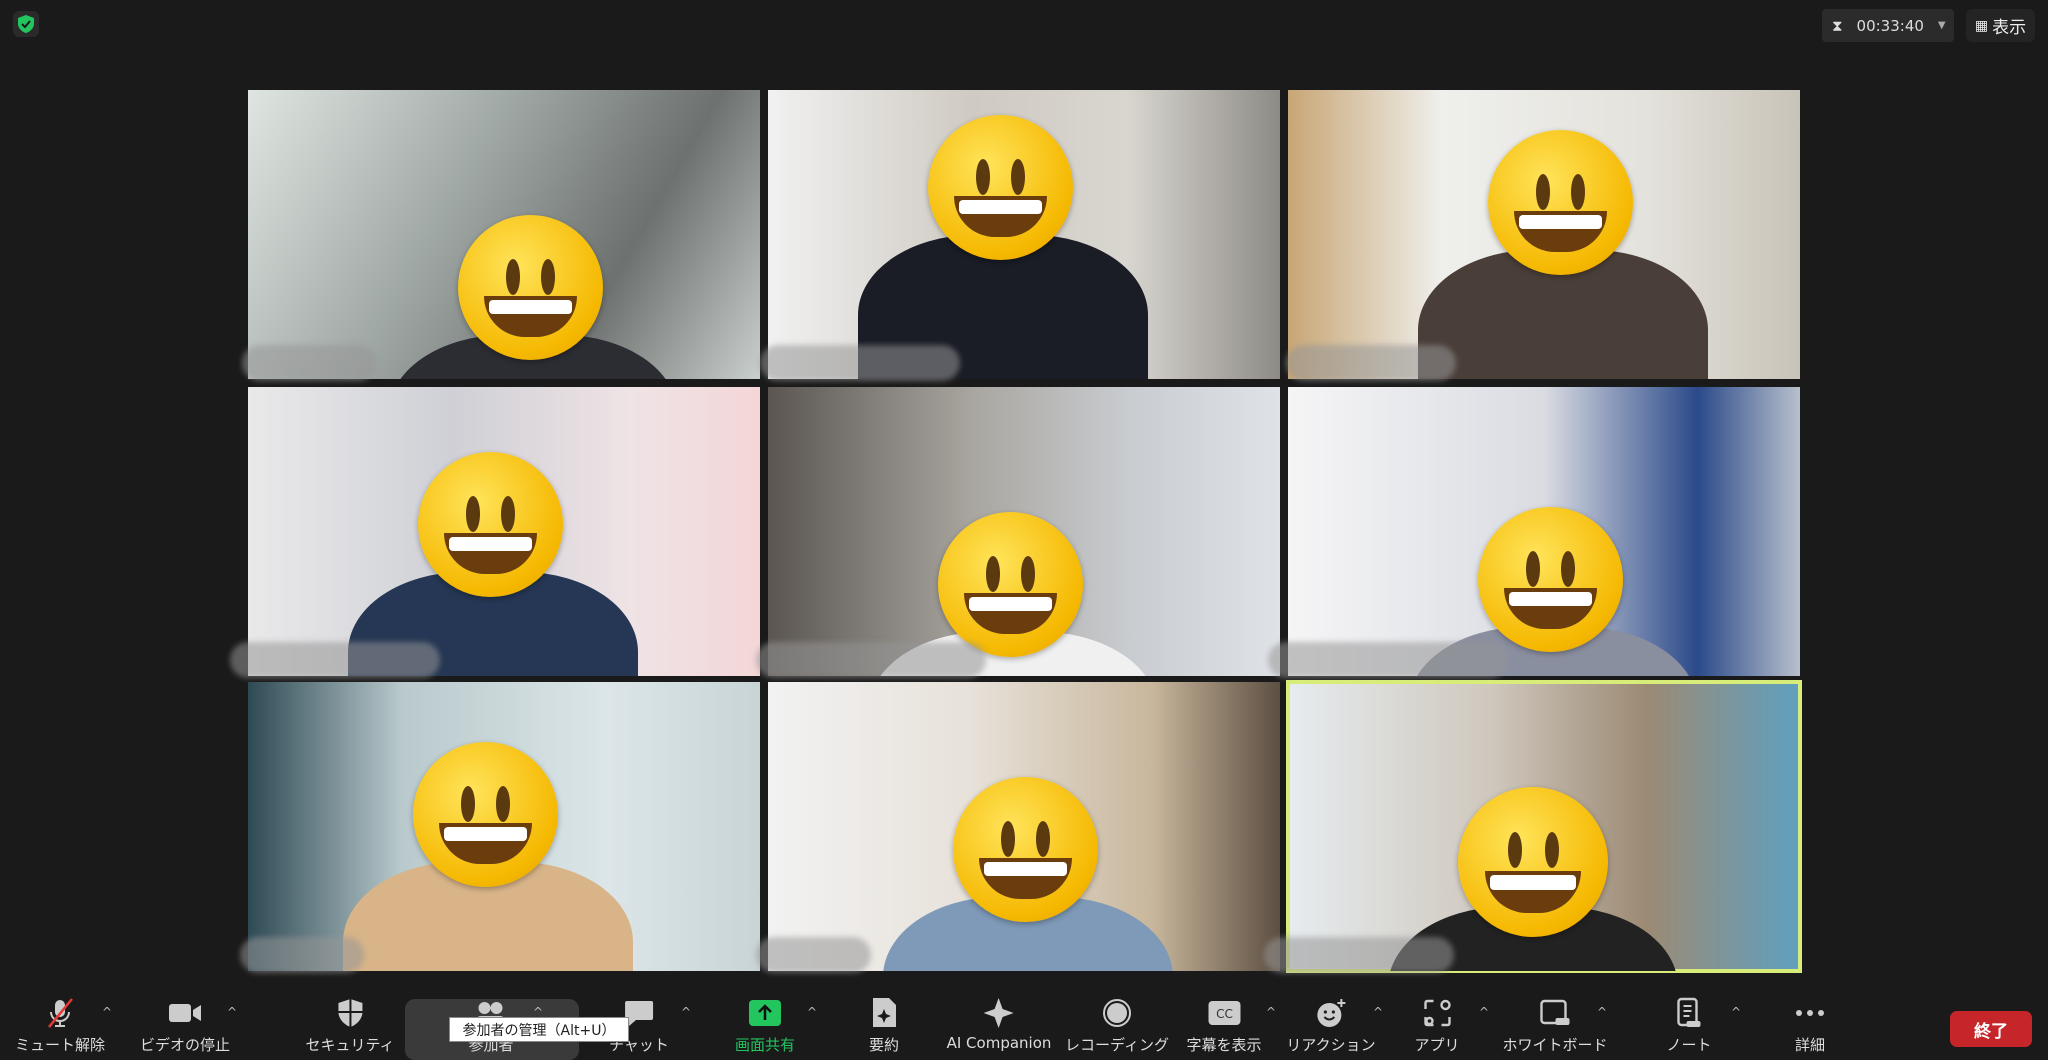 The image size is (2048, 1060). I want to click on toolbar-label: ミュート解除, so click(60, 1045).